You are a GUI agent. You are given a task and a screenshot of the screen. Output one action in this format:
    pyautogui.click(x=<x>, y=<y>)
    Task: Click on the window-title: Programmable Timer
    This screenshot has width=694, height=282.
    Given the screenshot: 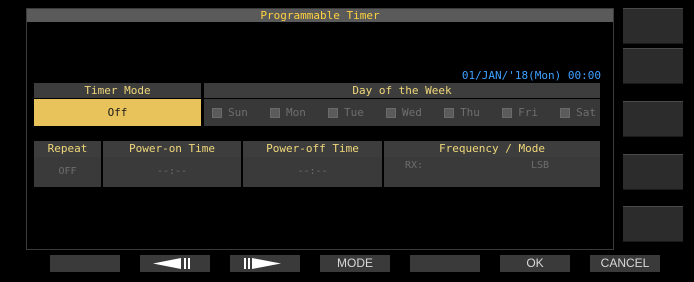 What is the action you would take?
    pyautogui.click(x=320, y=15)
    